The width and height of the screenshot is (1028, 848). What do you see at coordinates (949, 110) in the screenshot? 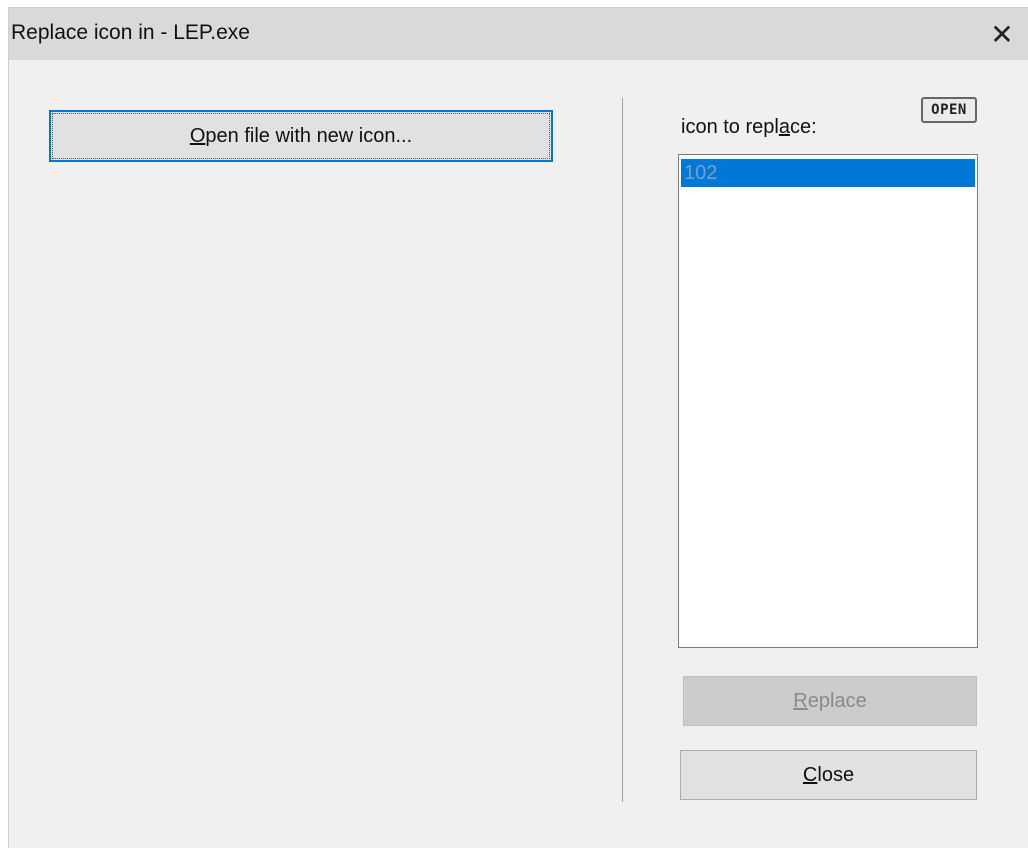
I see `open-sign-icon: OPEN` at bounding box center [949, 110].